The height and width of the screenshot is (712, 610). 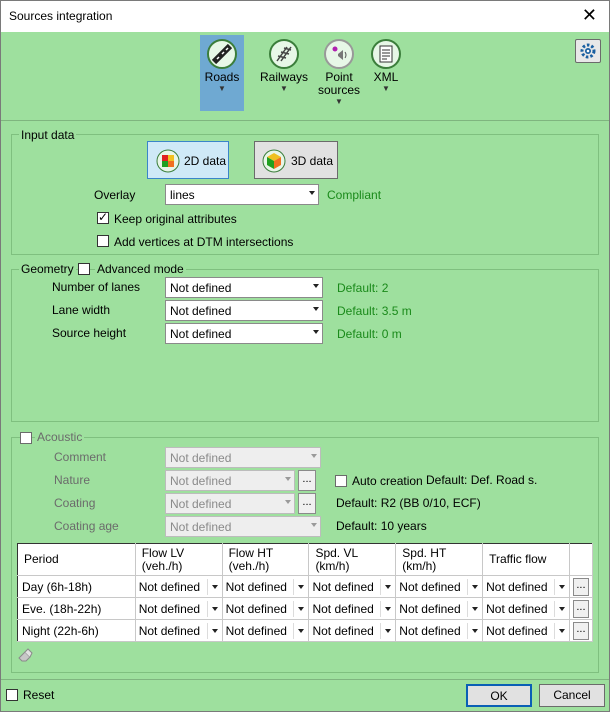 What do you see at coordinates (284, 77) in the screenshot?
I see `ribbon-railways-label: Railways` at bounding box center [284, 77].